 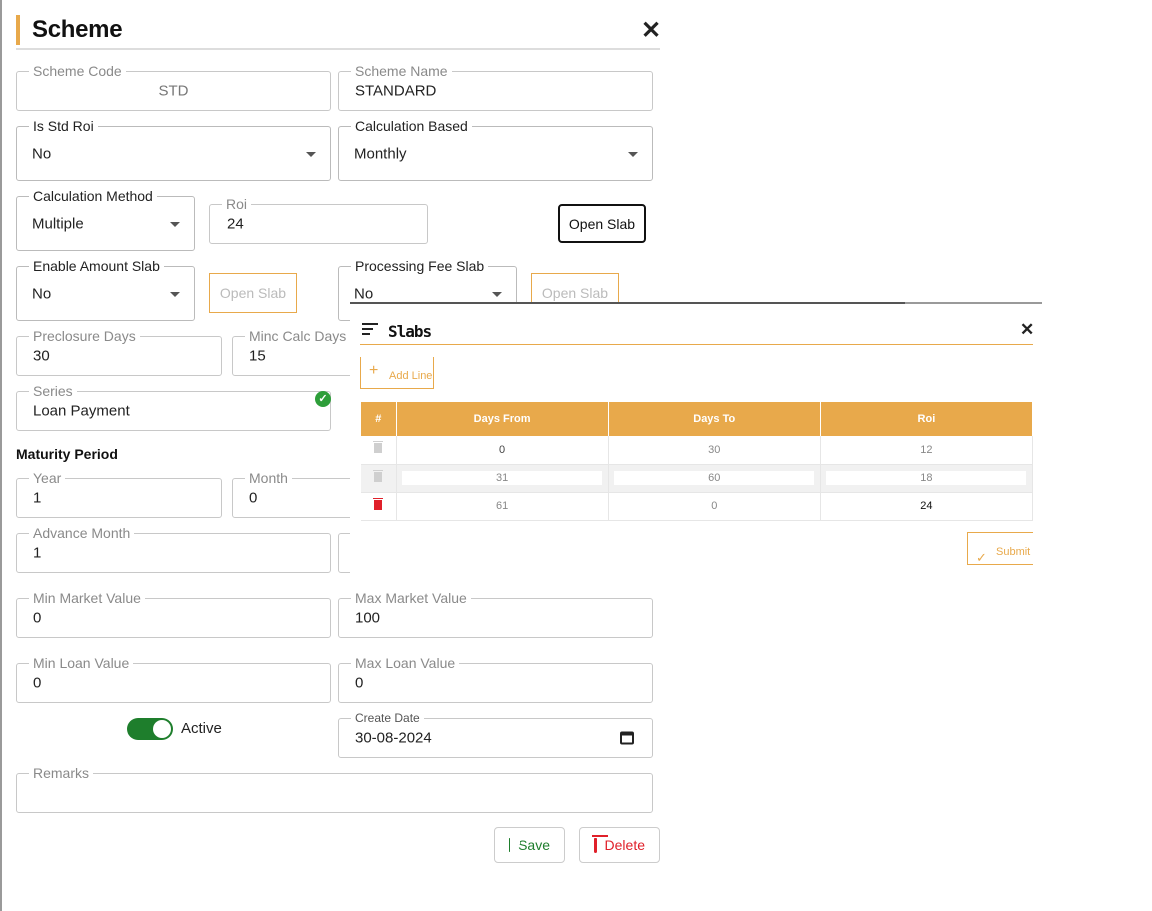 What do you see at coordinates (981, 557) in the screenshot?
I see `check-icon: ✓` at bounding box center [981, 557].